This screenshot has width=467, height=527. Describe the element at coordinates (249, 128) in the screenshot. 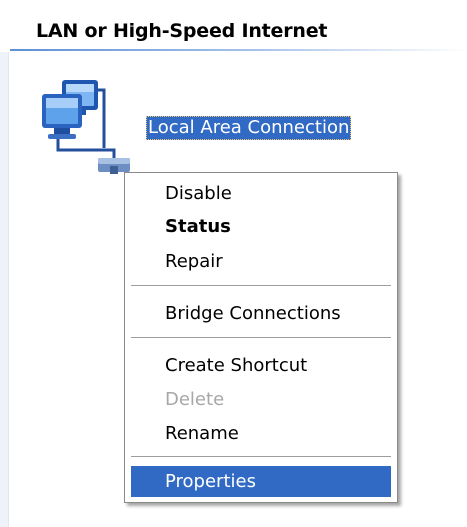

I see `connection-name-label: Local Area Connection` at that location.